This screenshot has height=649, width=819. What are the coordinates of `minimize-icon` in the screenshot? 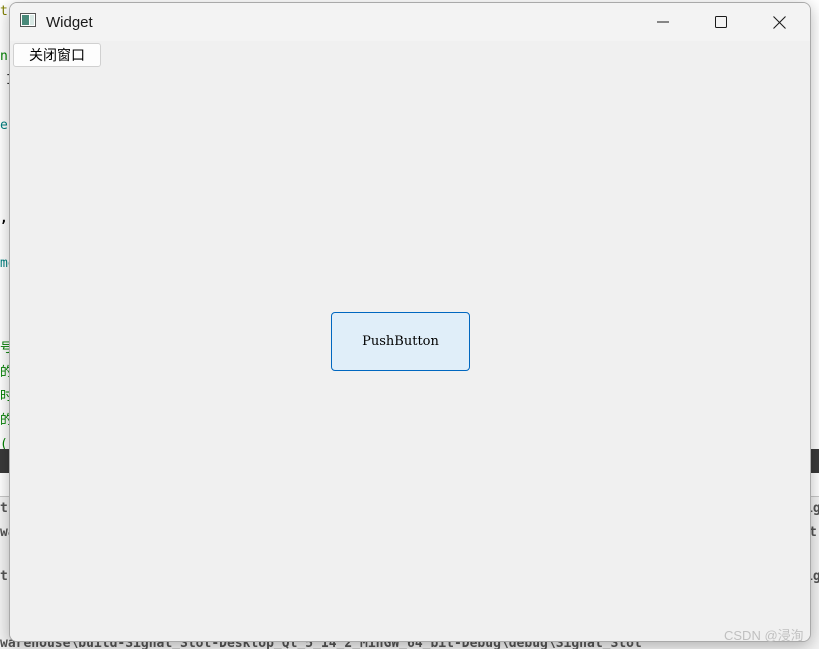 It's located at (663, 22).